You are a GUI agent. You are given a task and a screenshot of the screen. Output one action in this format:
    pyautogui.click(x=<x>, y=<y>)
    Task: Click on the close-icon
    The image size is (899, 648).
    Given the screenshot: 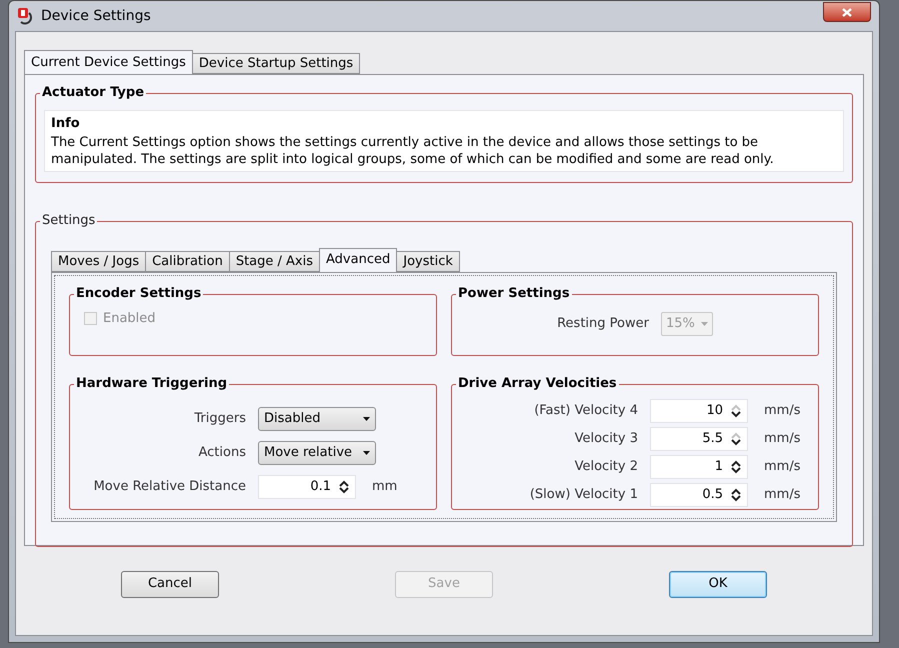 What is the action you would take?
    pyautogui.click(x=847, y=12)
    